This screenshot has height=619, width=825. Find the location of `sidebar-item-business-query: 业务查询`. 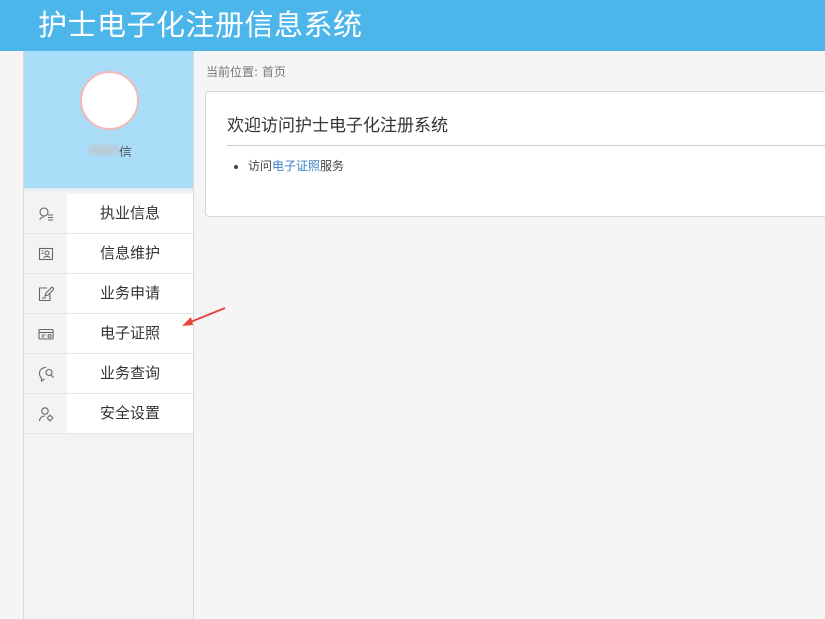

sidebar-item-business-query: 业务查询 is located at coordinates (108, 374).